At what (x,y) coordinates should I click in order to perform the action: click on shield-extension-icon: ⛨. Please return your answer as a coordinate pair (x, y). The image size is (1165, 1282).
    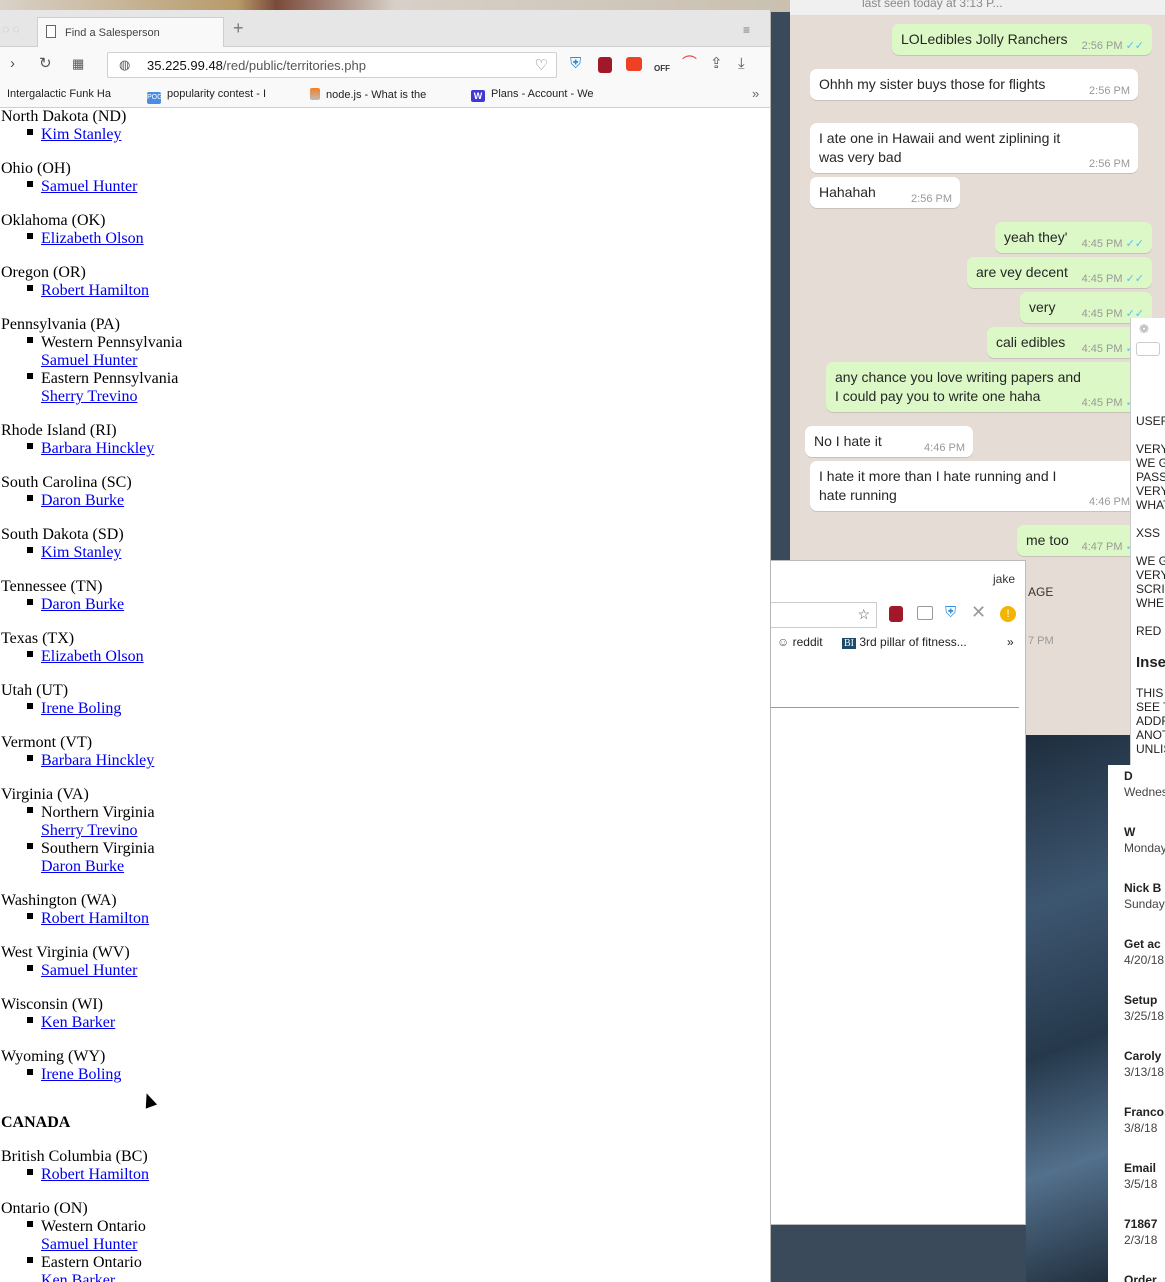
    Looking at the image, I should click on (575, 64).